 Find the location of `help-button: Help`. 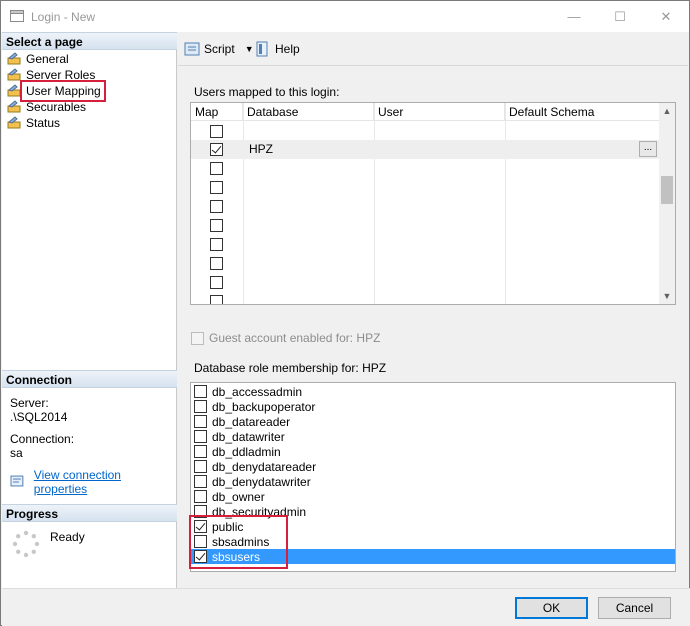

help-button: Help is located at coordinates (277, 49).